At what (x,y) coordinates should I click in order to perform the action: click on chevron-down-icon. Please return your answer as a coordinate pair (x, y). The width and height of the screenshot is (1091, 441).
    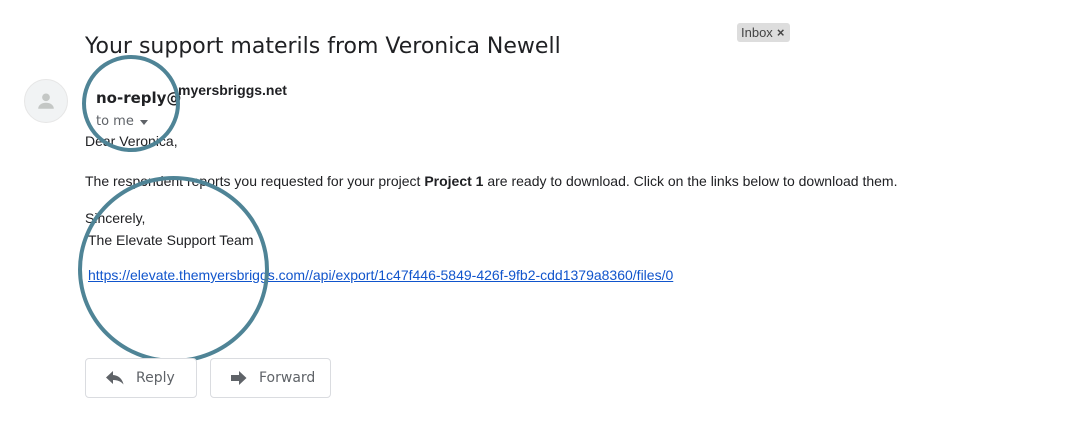
    Looking at the image, I should click on (143, 122).